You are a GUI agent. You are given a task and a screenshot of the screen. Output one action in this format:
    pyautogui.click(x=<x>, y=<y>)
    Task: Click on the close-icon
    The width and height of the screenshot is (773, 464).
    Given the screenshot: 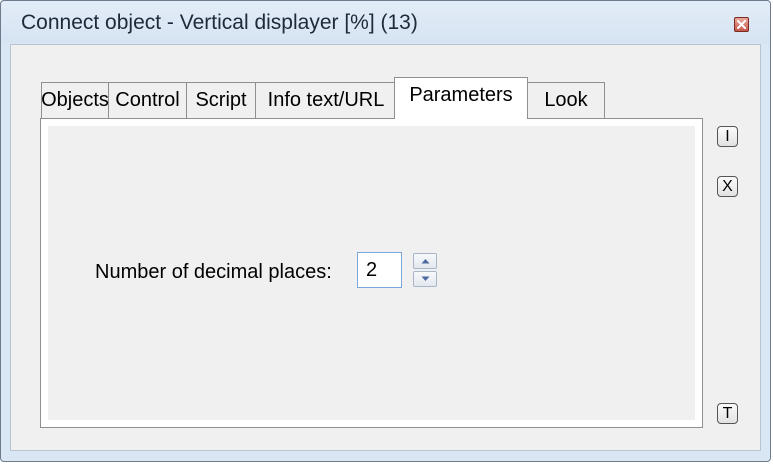 What is the action you would take?
    pyautogui.click(x=741, y=24)
    